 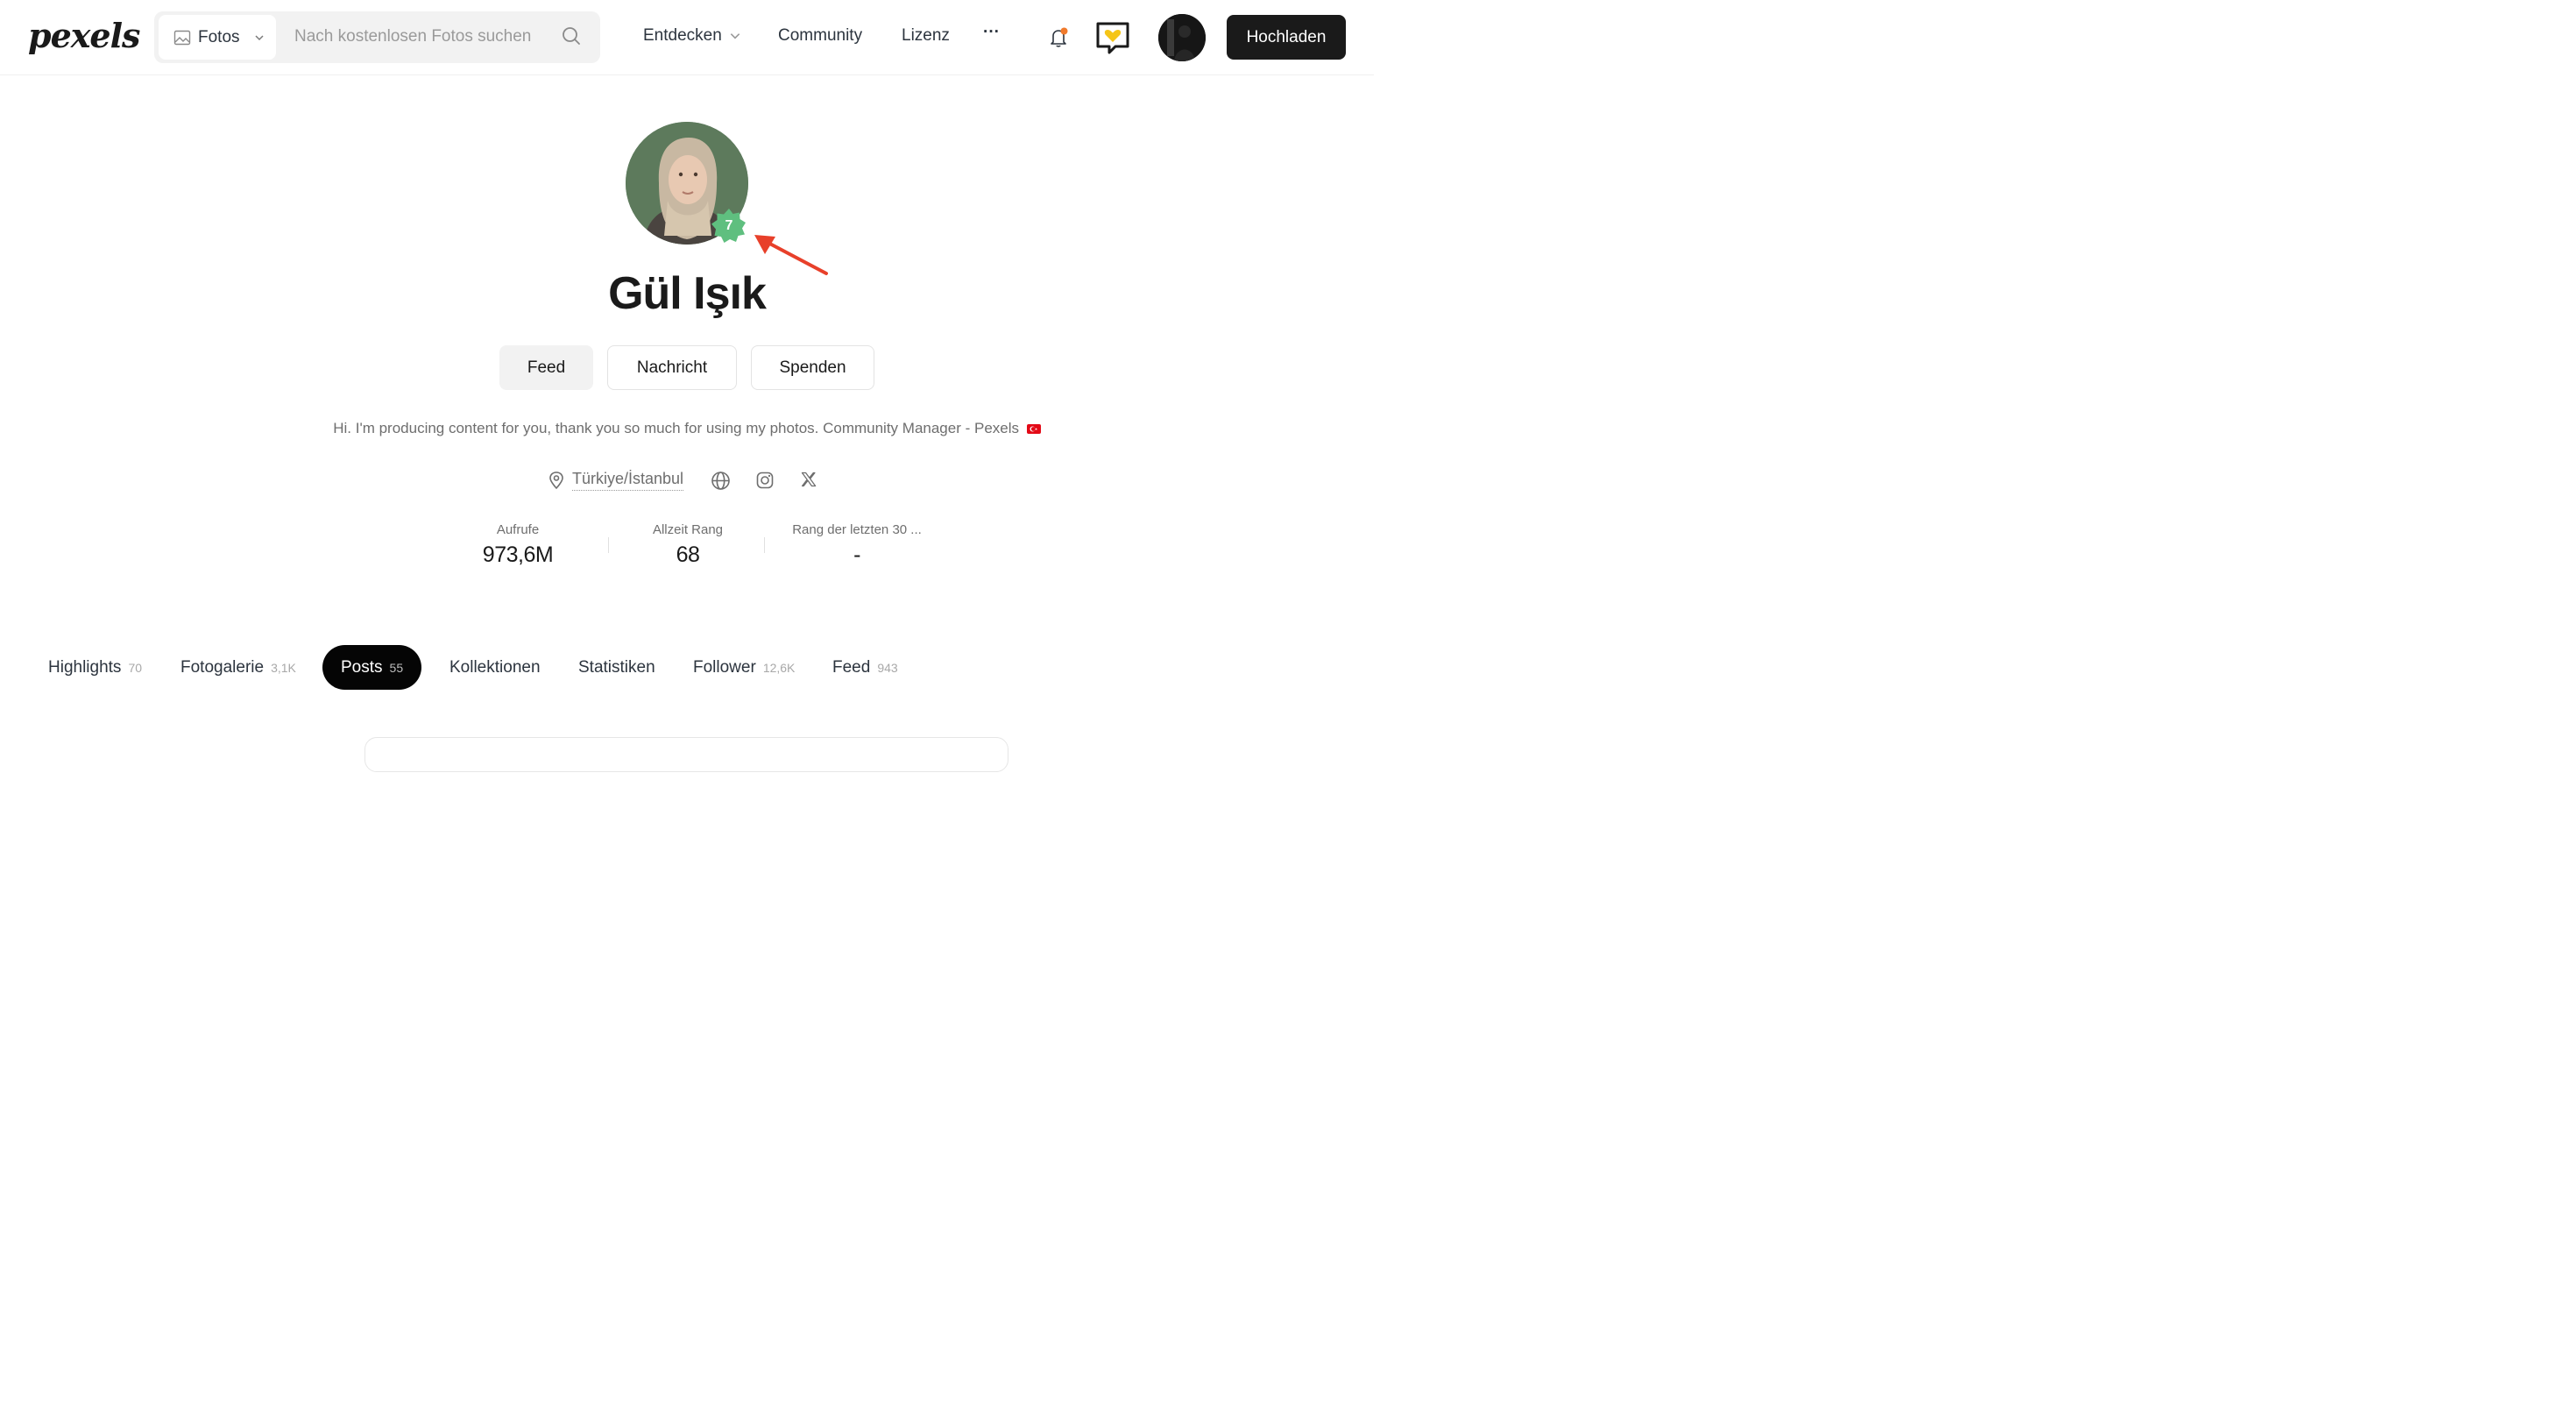 I want to click on turkey-flag-icon, so click(x=1033, y=429).